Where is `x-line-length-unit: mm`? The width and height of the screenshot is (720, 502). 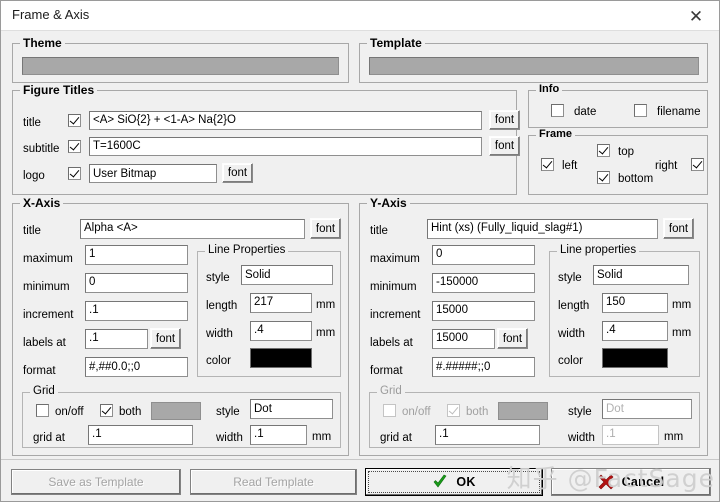 x-line-length-unit: mm is located at coordinates (326, 305).